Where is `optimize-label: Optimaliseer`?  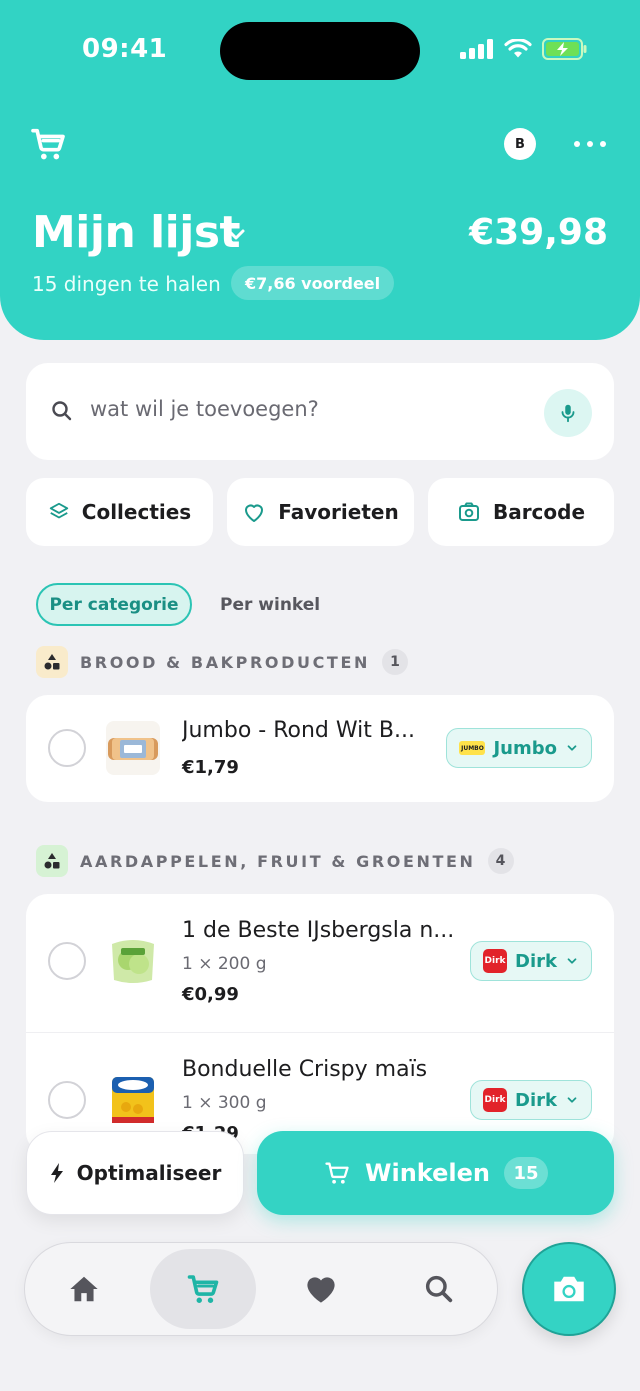
optimize-label: Optimaliseer is located at coordinates (149, 1173).